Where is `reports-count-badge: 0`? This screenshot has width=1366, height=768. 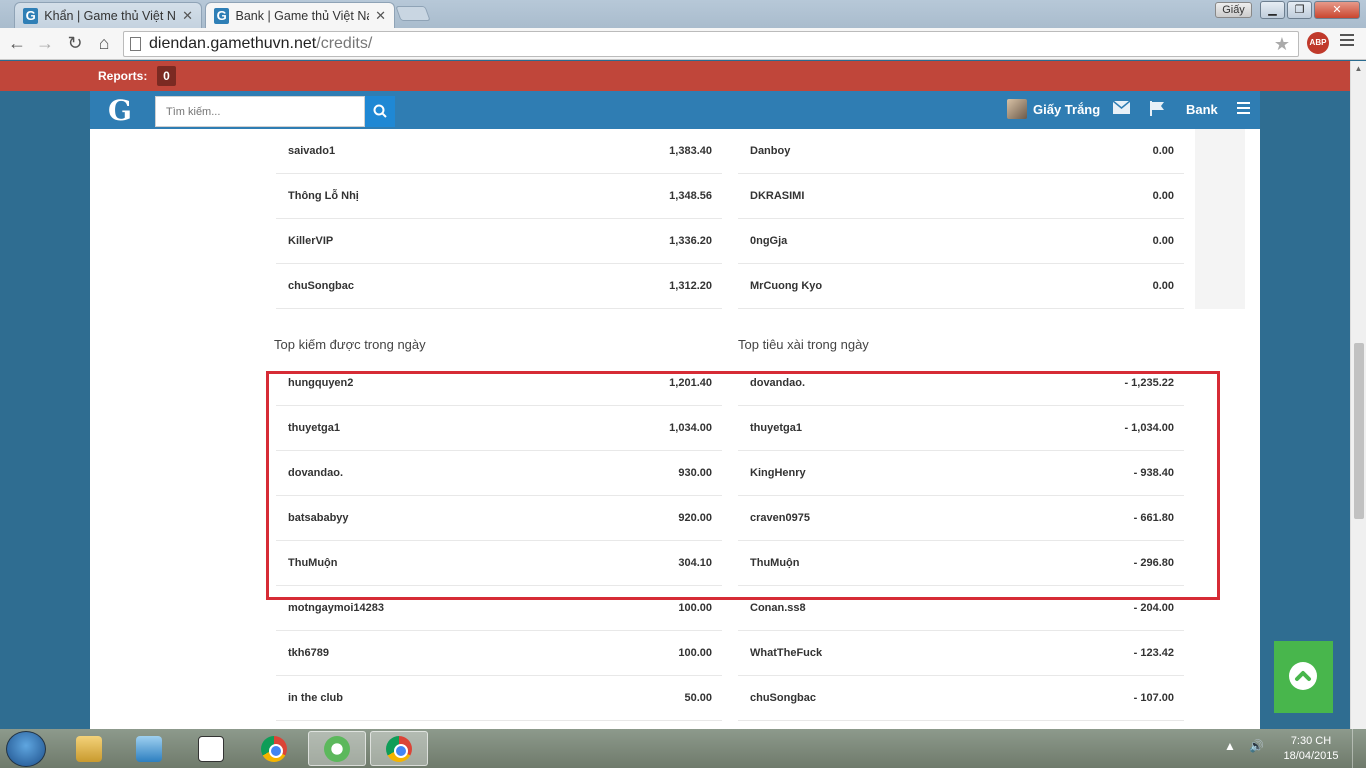 reports-count-badge: 0 is located at coordinates (166, 76).